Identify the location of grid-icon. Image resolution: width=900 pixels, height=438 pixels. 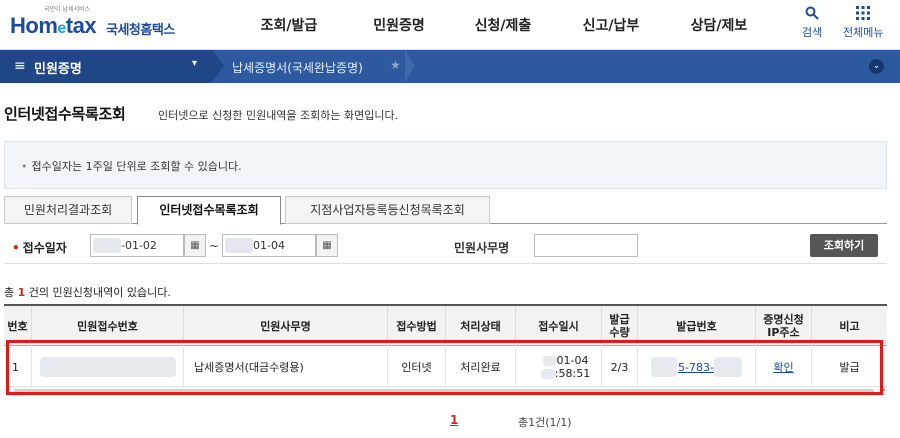
(863, 15).